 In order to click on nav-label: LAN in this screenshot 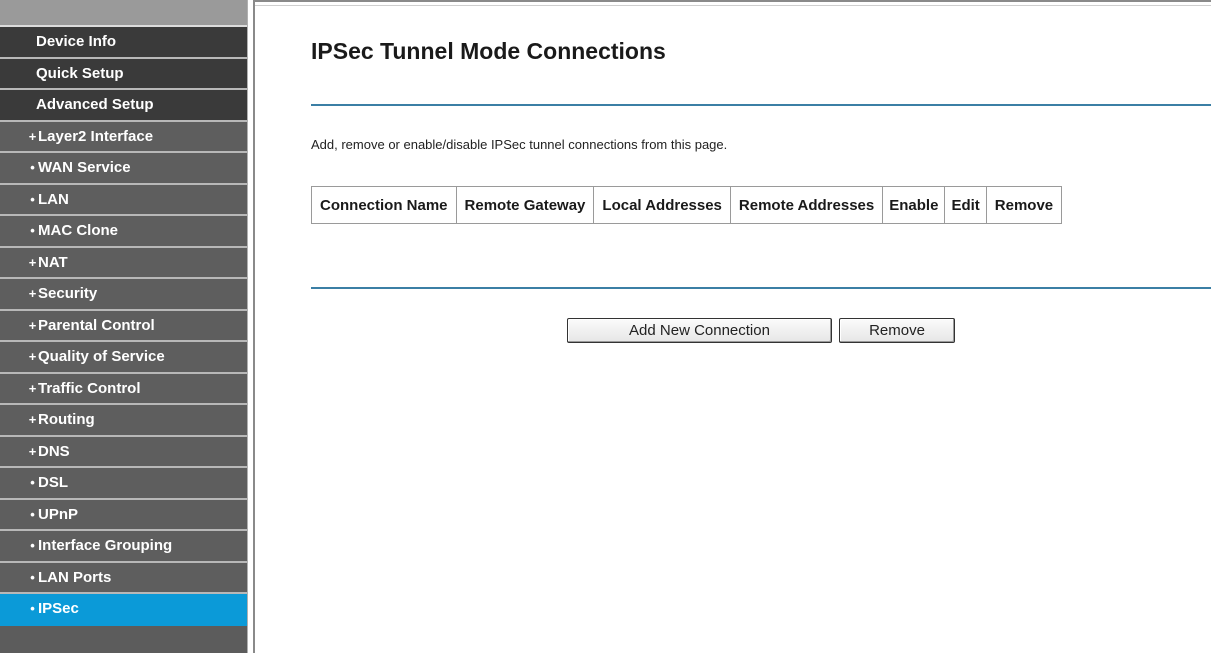, I will do `click(53, 199)`.